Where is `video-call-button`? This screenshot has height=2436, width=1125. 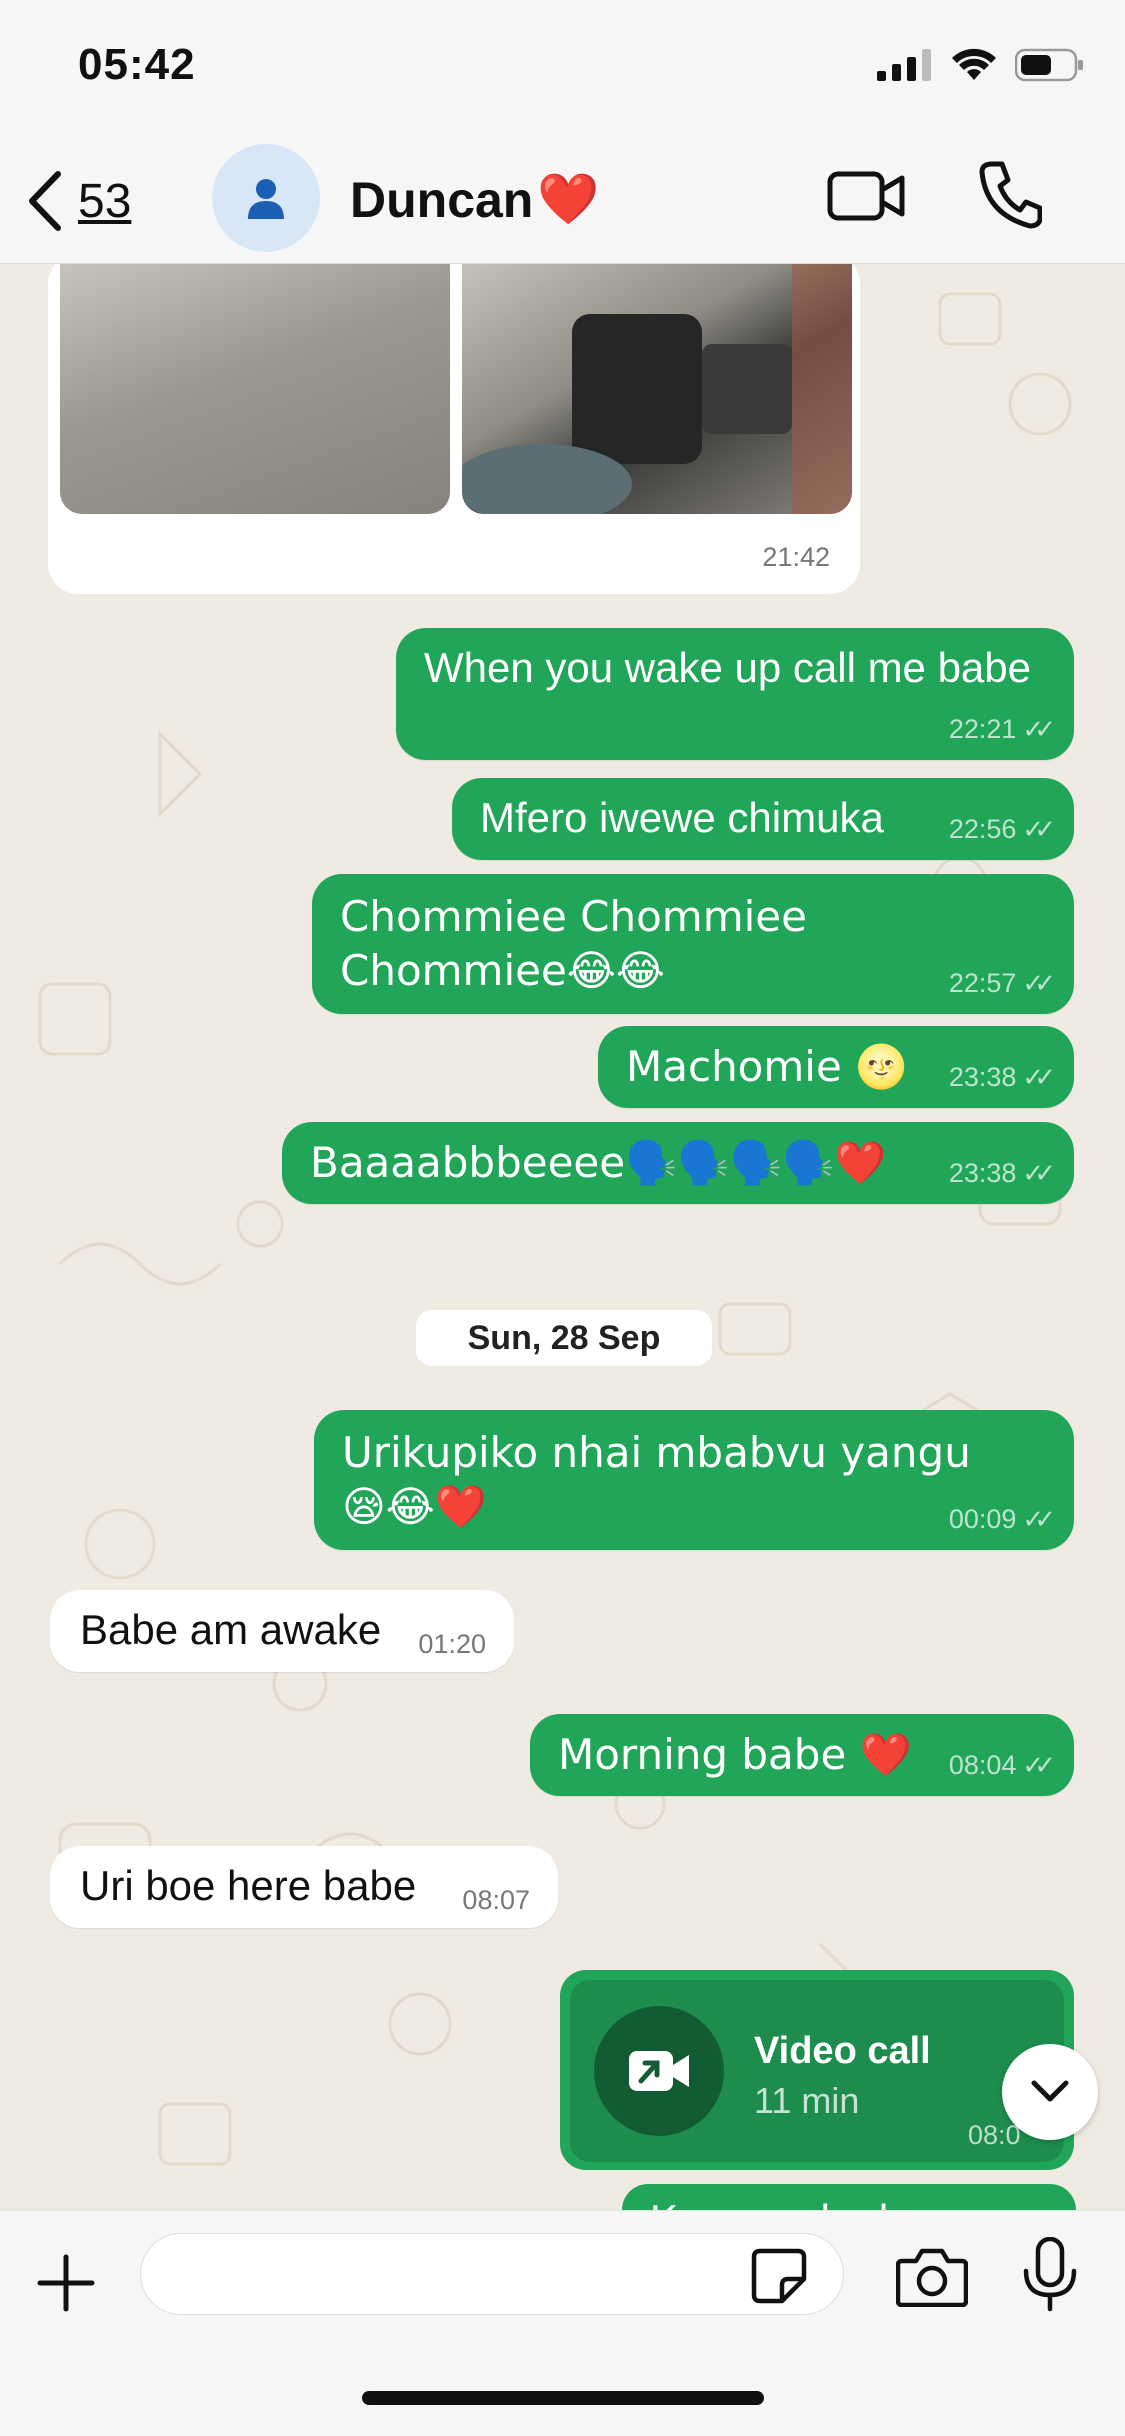 video-call-button is located at coordinates (866, 198).